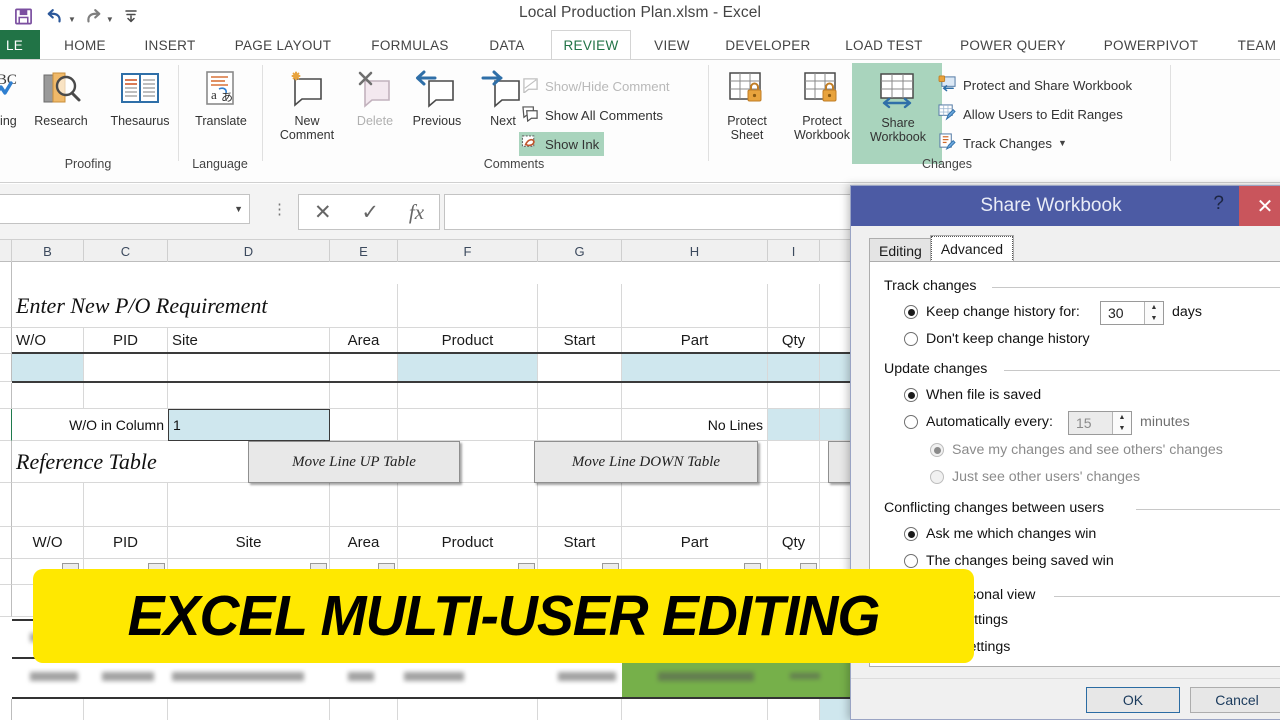 This screenshot has height=720, width=1280. I want to click on data-row-3-d, so click(249, 709).